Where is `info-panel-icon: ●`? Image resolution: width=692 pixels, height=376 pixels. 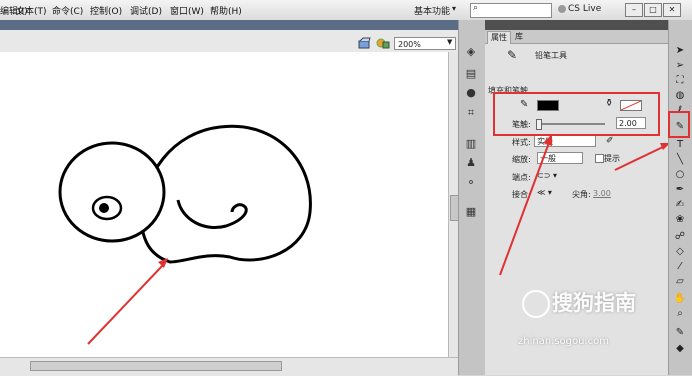
info-panel-icon: ● is located at coordinates (471, 93).